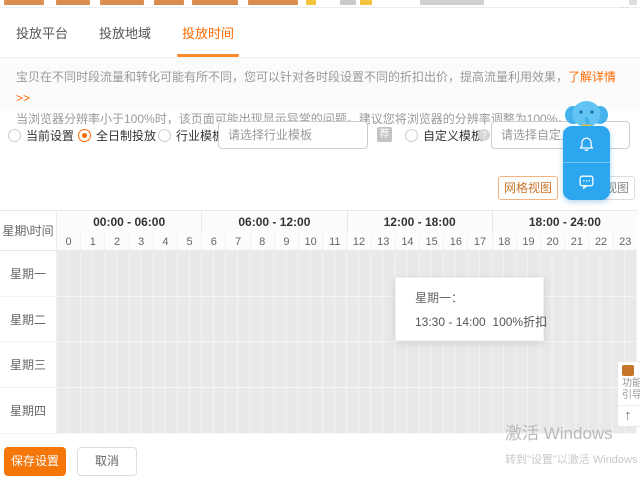 This screenshot has width=640, height=478. What do you see at coordinates (455, 241) in the screenshot?
I see `hour-label: 16` at bounding box center [455, 241].